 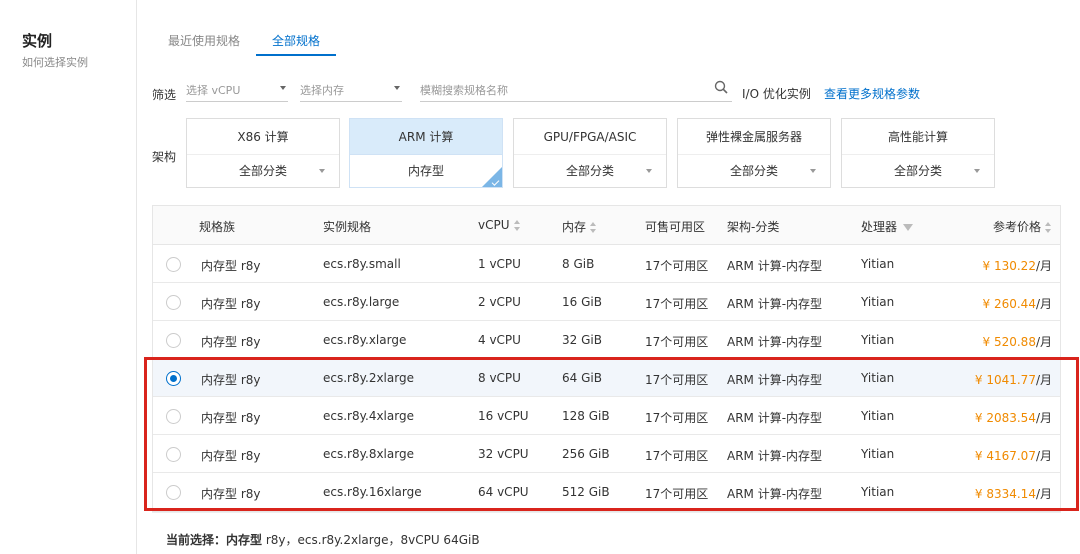 I want to click on current-selection-family: 内存型, so click(x=244, y=540).